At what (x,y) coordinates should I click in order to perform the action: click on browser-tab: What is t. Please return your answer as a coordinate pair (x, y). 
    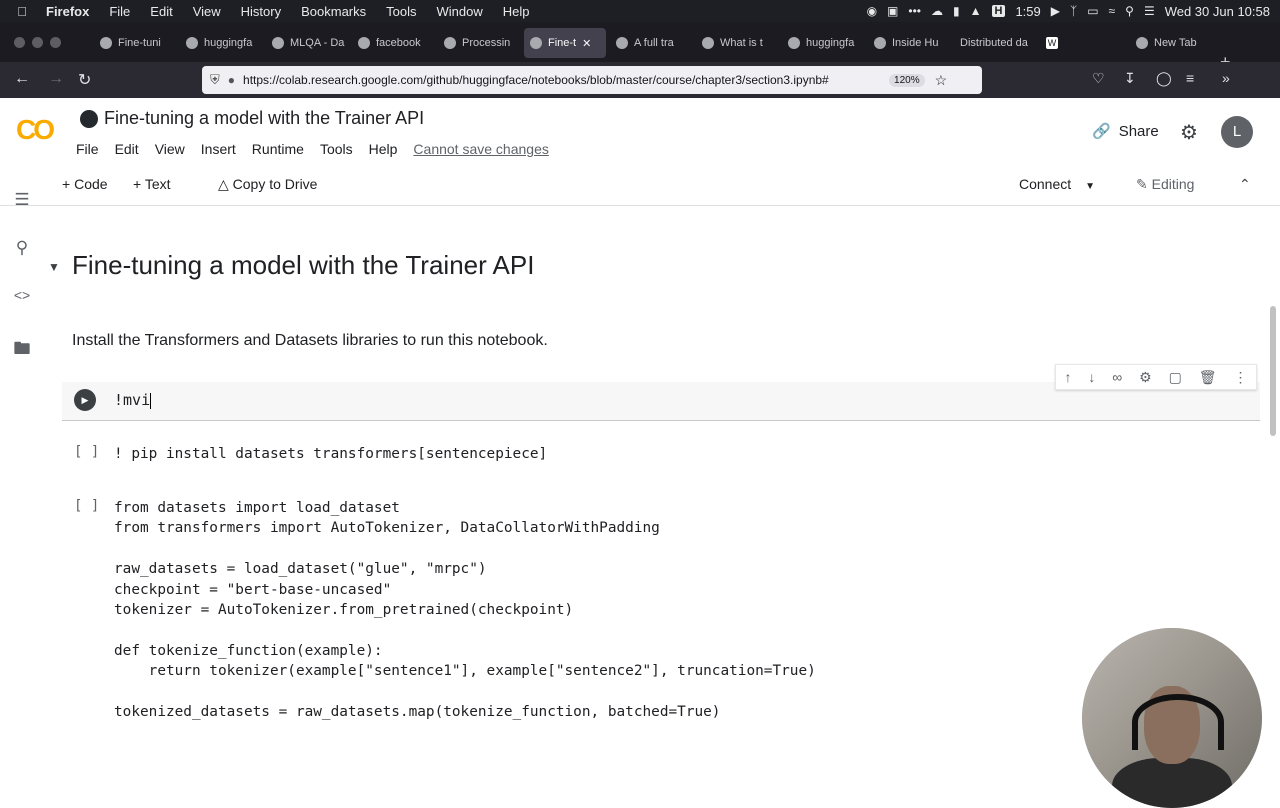
    Looking at the image, I should click on (742, 43).